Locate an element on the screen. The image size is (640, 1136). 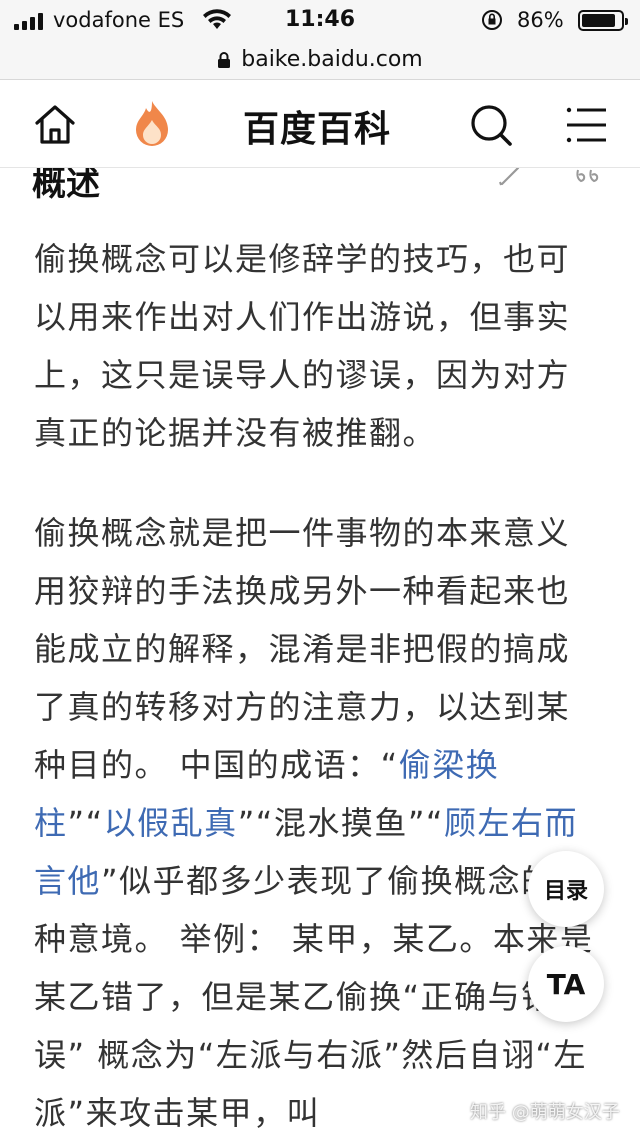
site-header: 百度百科 is located at coordinates (320, 124).